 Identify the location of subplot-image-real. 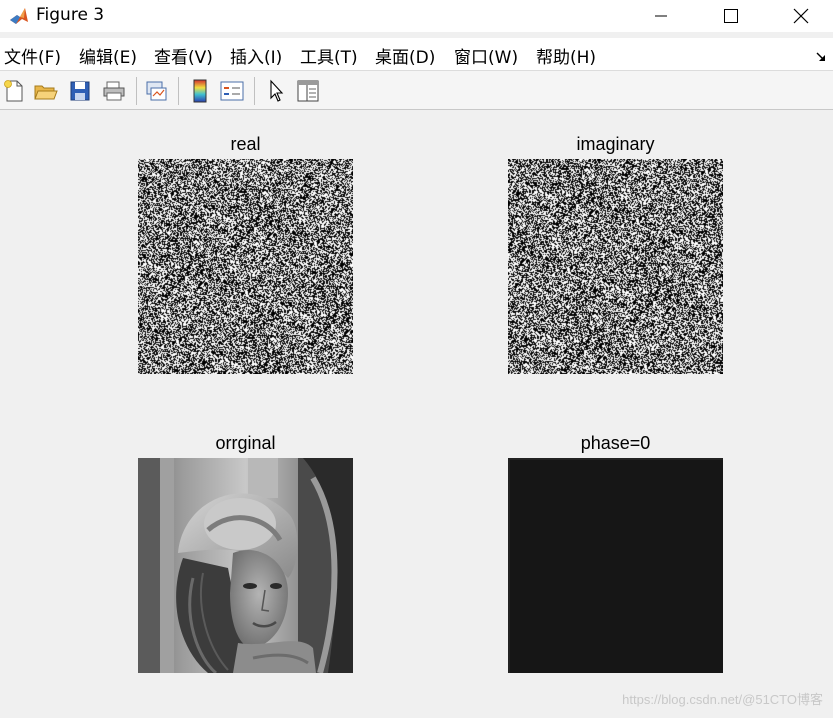
(245, 266).